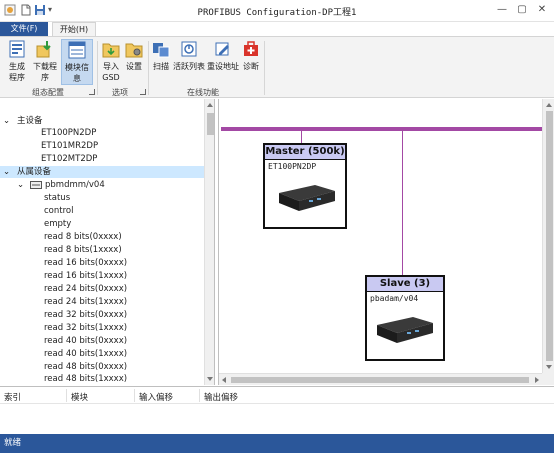 This screenshot has width=554, height=453. What do you see at coordinates (83, 250) in the screenshot?
I see `tree-module-item: read 8 bits(1xxxx)` at bounding box center [83, 250].